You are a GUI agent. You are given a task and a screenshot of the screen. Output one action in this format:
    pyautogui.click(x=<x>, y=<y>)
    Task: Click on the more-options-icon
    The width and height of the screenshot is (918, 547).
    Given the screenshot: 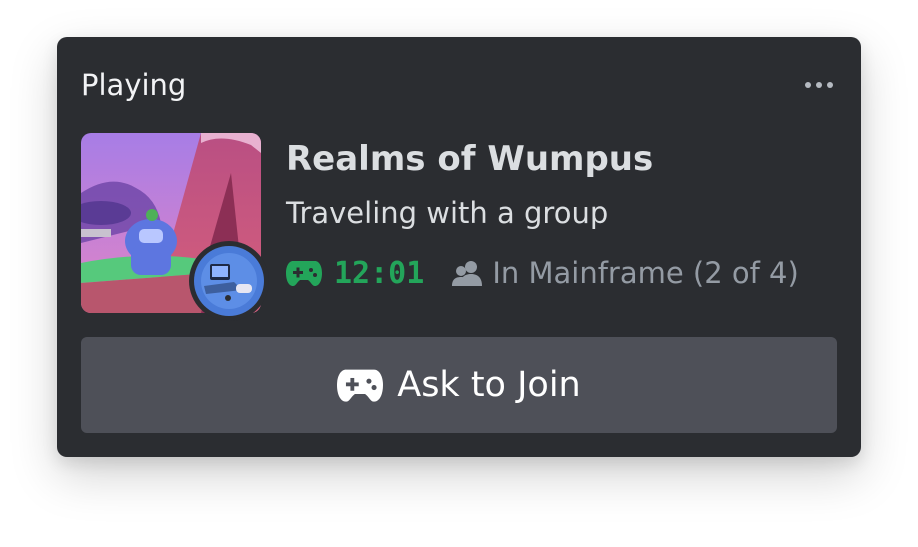 What is the action you would take?
    pyautogui.click(x=808, y=85)
    